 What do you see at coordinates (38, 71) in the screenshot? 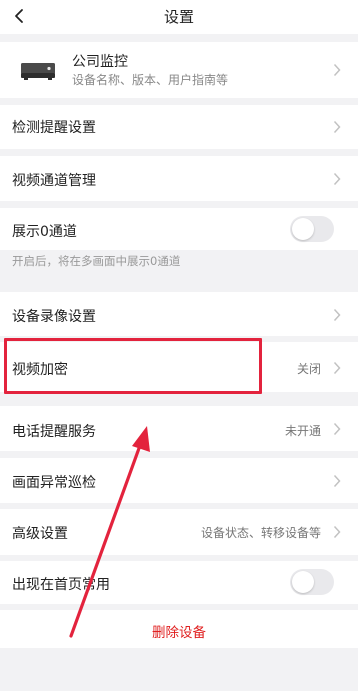
I see `dvr-device-icon` at bounding box center [38, 71].